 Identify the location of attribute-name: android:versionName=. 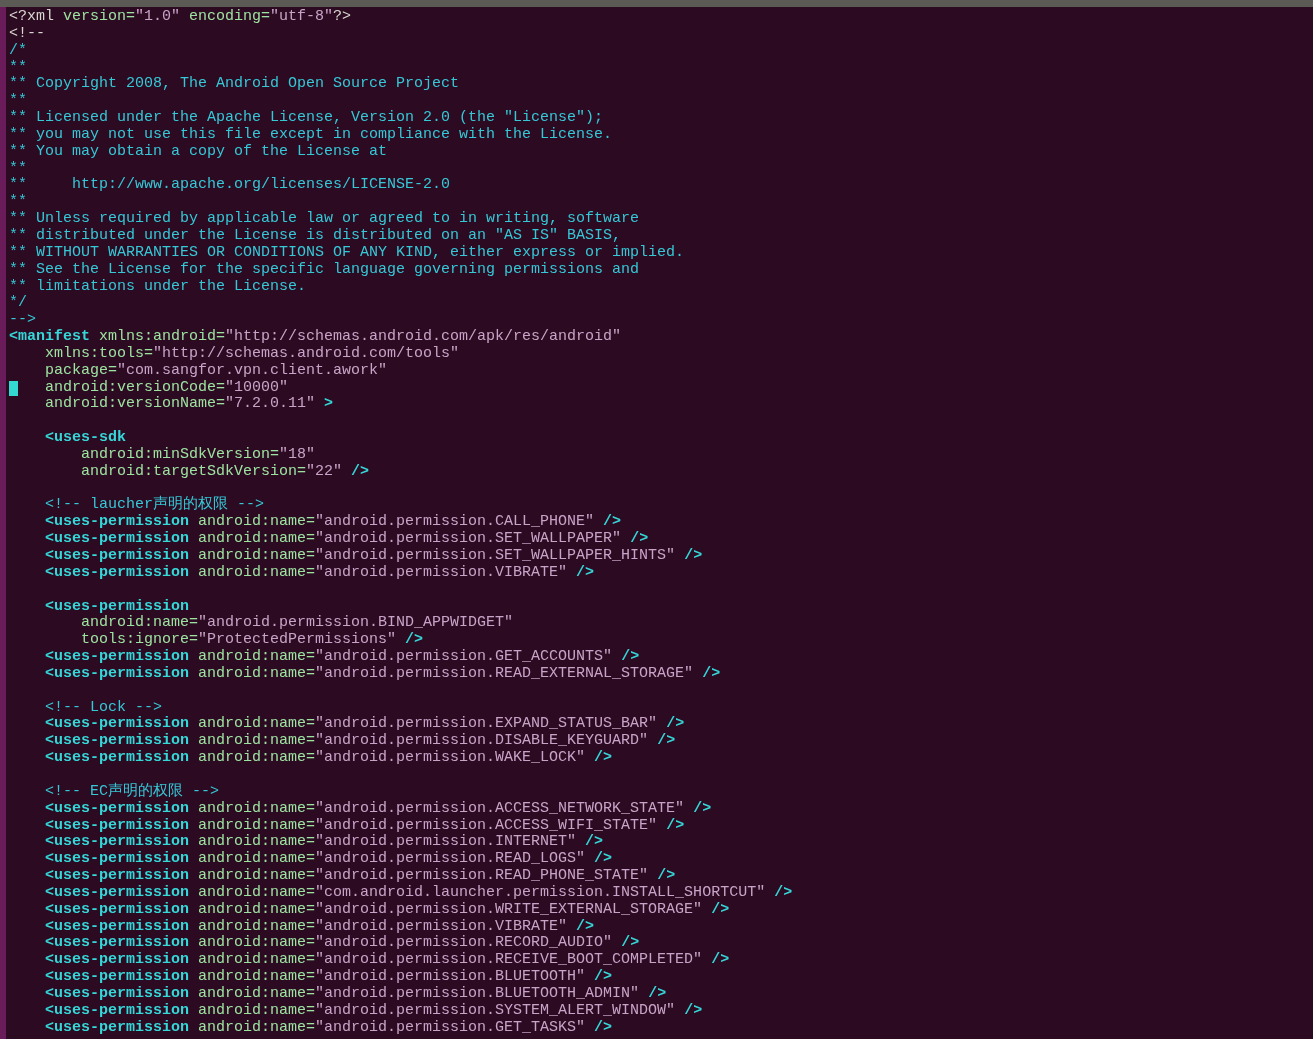
(135, 404).